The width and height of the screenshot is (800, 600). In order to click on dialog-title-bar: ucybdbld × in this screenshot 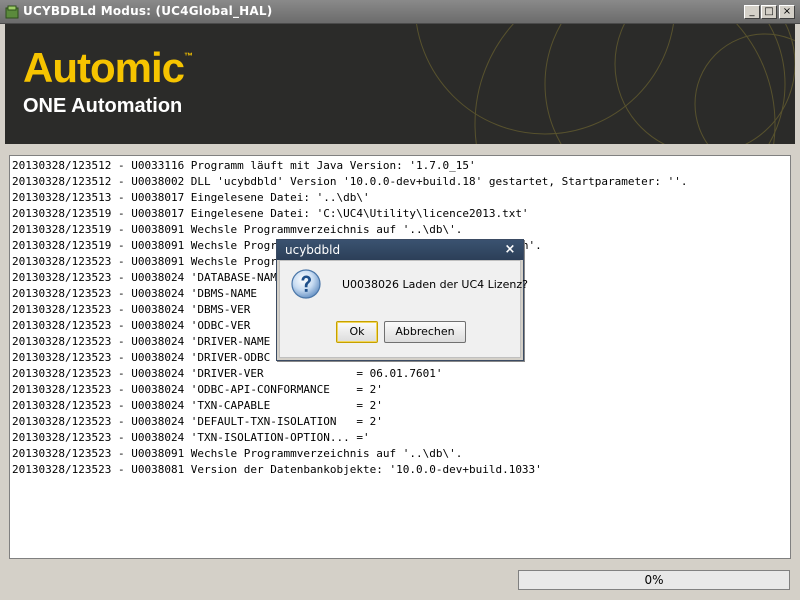, I will do `click(400, 250)`.